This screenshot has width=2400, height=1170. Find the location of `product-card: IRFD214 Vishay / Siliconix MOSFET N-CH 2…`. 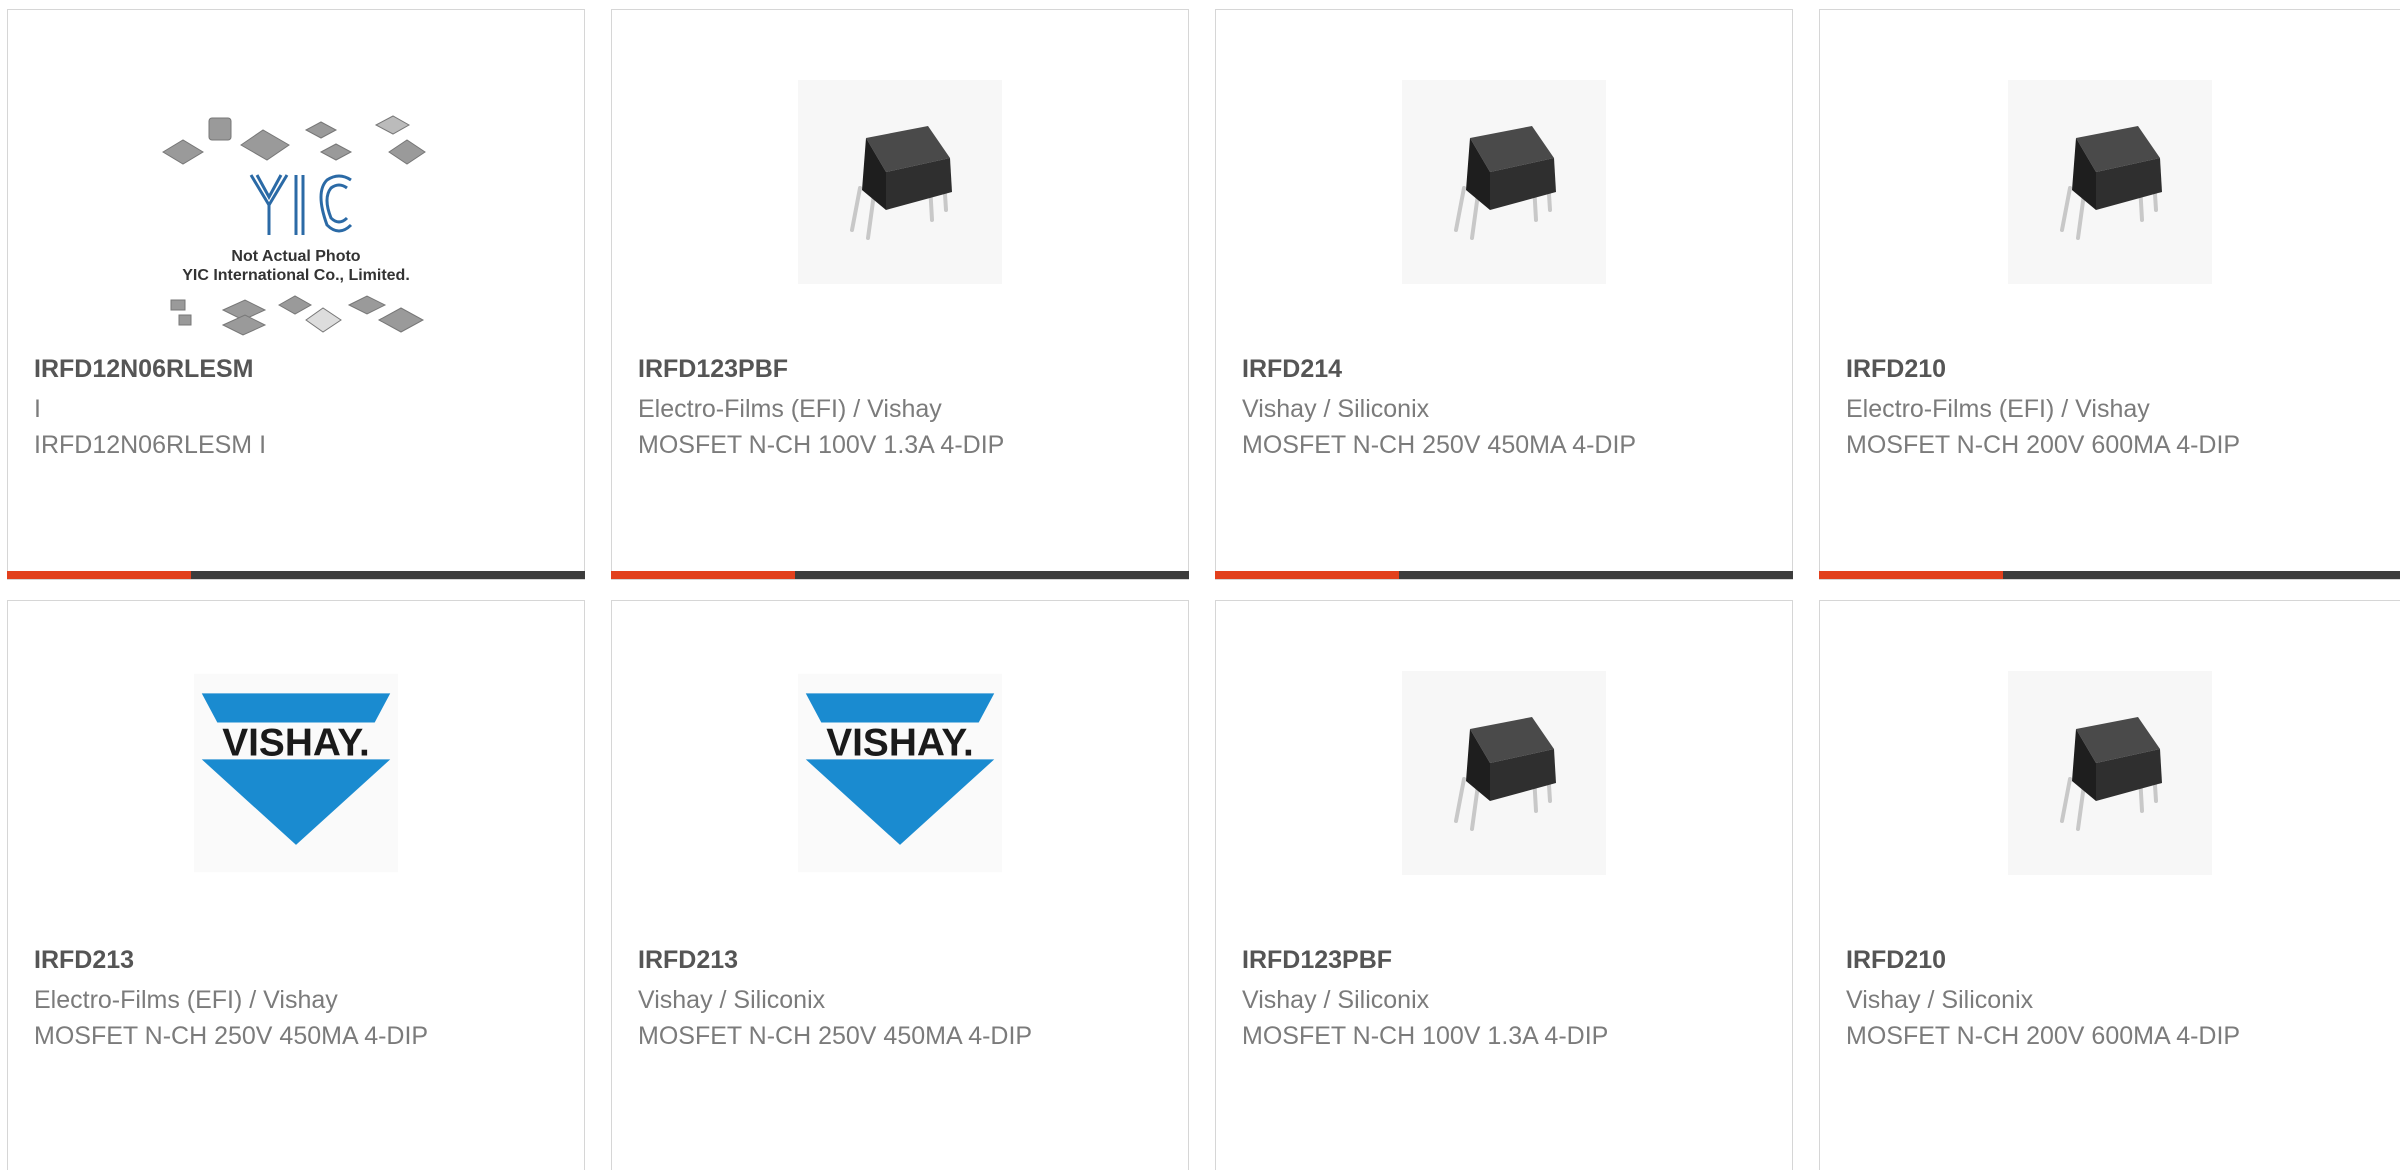

product-card: IRFD214 Vishay / Siliconix MOSFET N-CH 2… is located at coordinates (1504, 294).